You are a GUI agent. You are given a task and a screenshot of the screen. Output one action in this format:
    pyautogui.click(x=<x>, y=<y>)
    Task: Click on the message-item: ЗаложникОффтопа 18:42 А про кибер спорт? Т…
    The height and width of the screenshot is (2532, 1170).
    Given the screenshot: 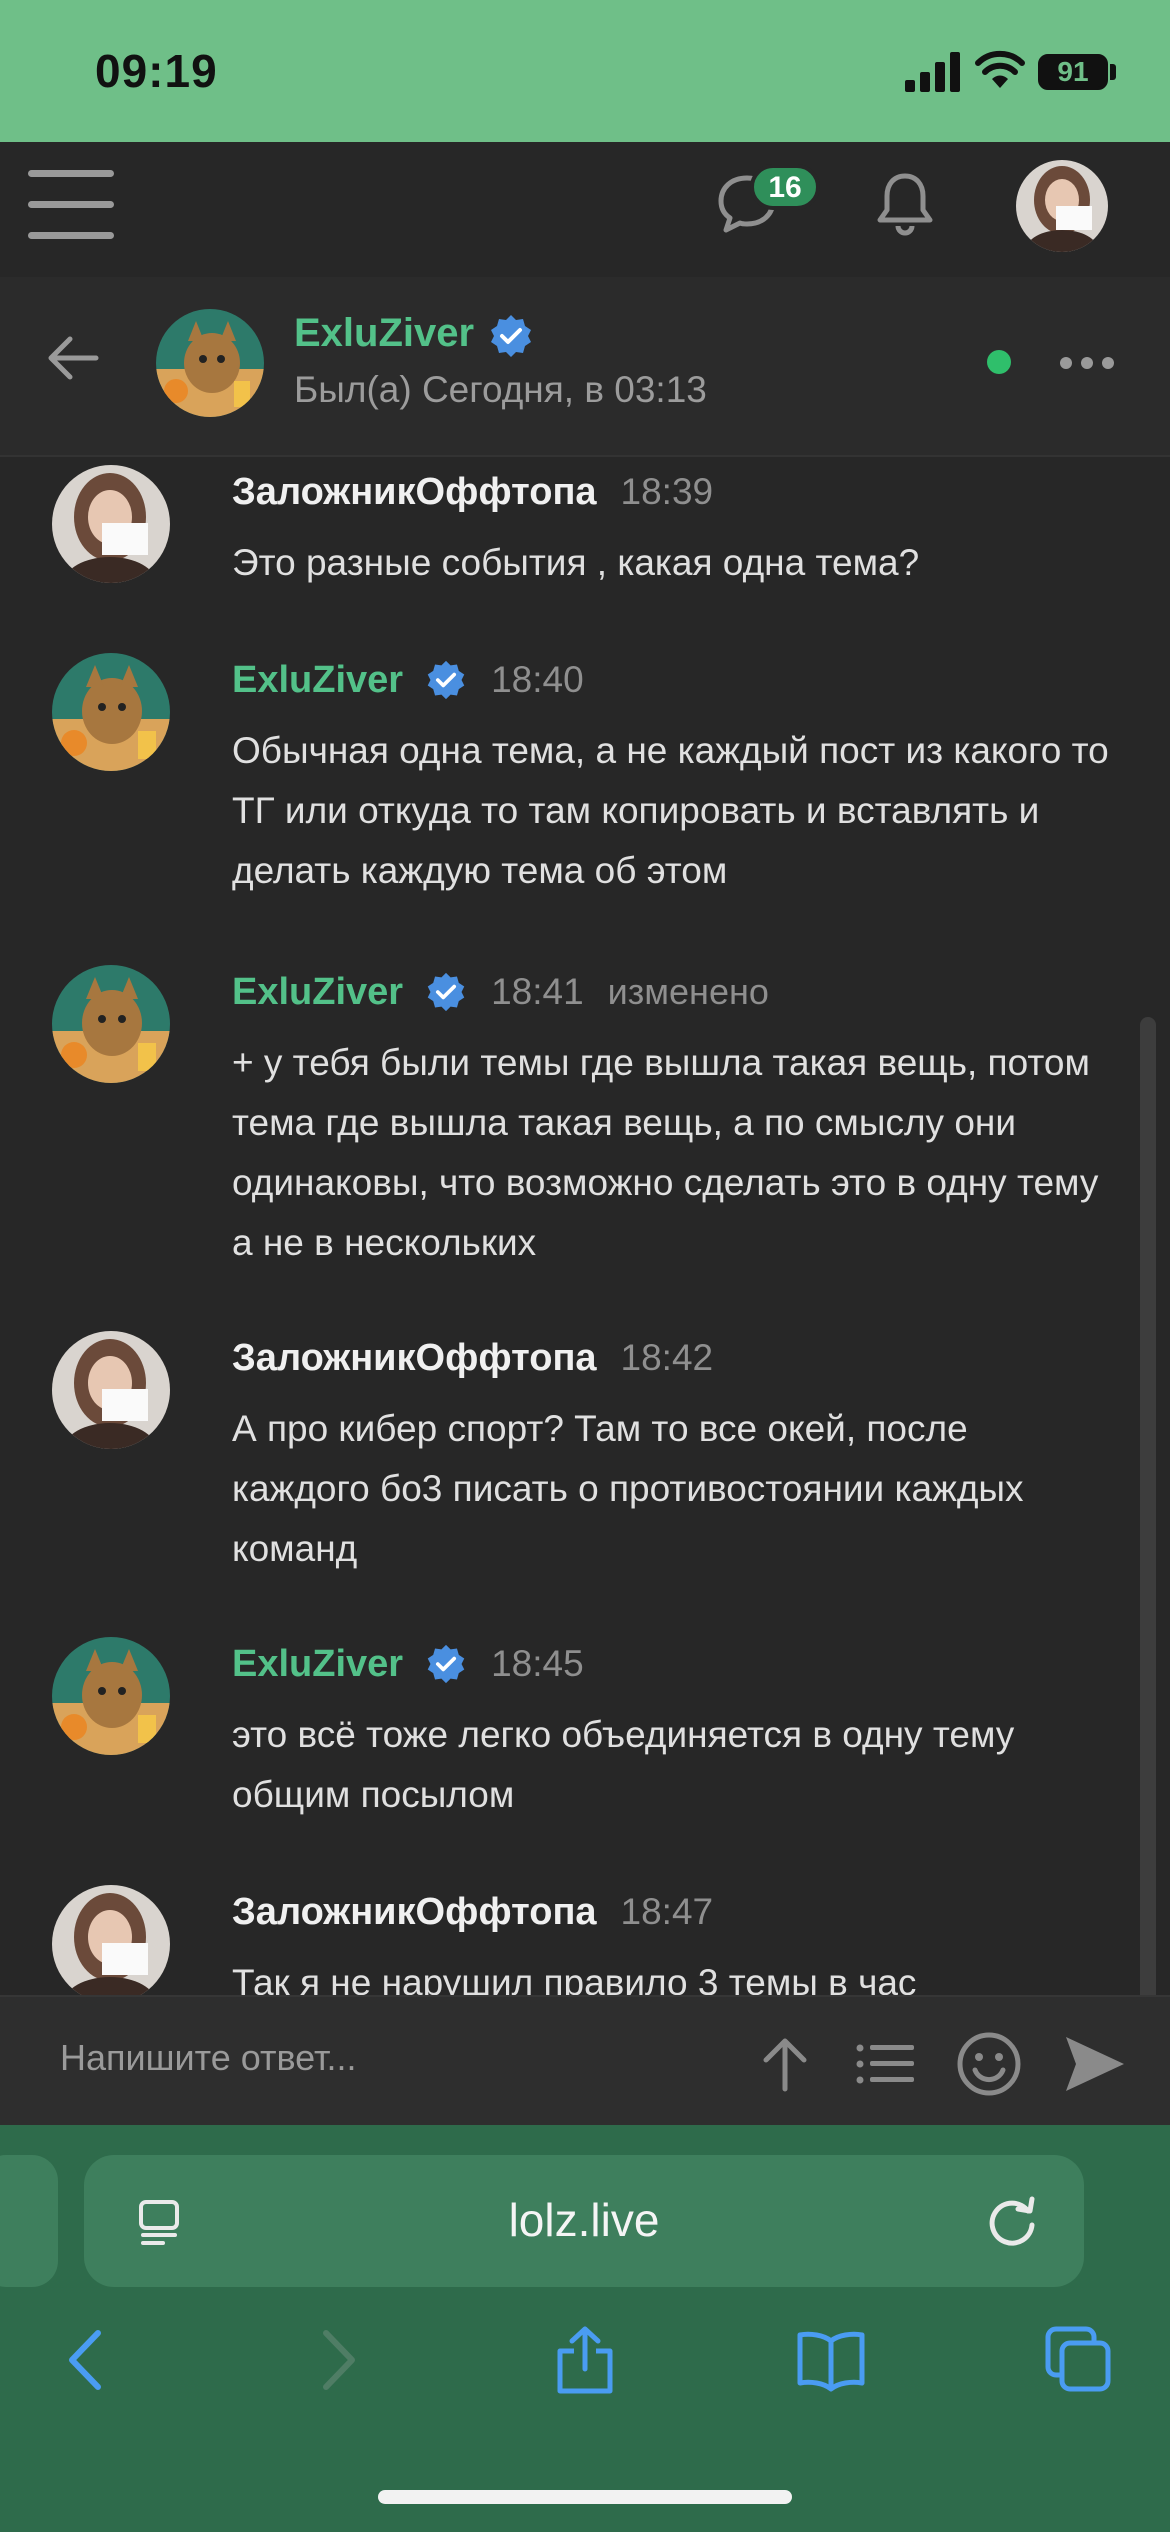 What is the action you would take?
    pyautogui.click(x=570, y=1483)
    